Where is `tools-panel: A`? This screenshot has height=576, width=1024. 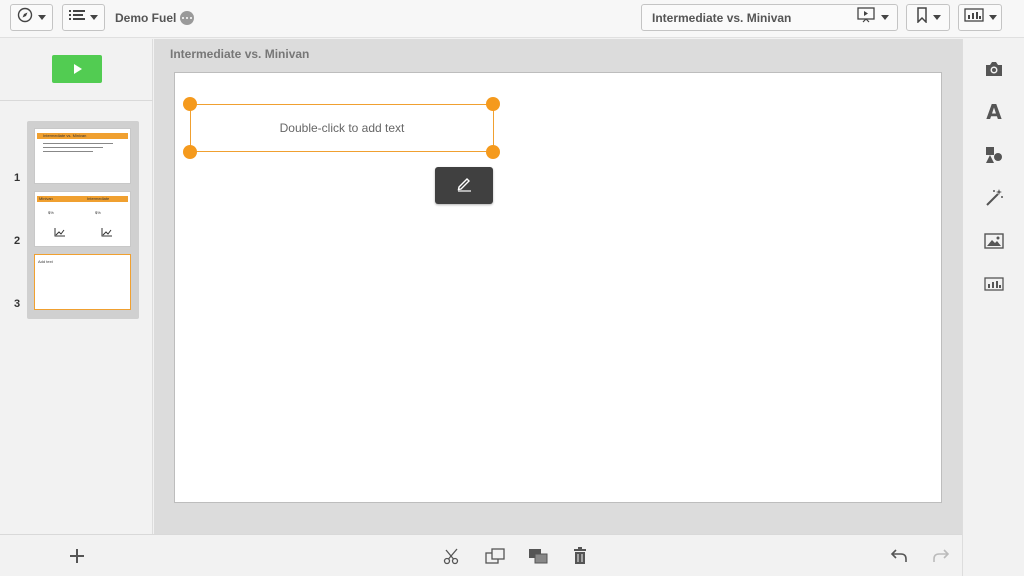
tools-panel: A is located at coordinates (993, 307).